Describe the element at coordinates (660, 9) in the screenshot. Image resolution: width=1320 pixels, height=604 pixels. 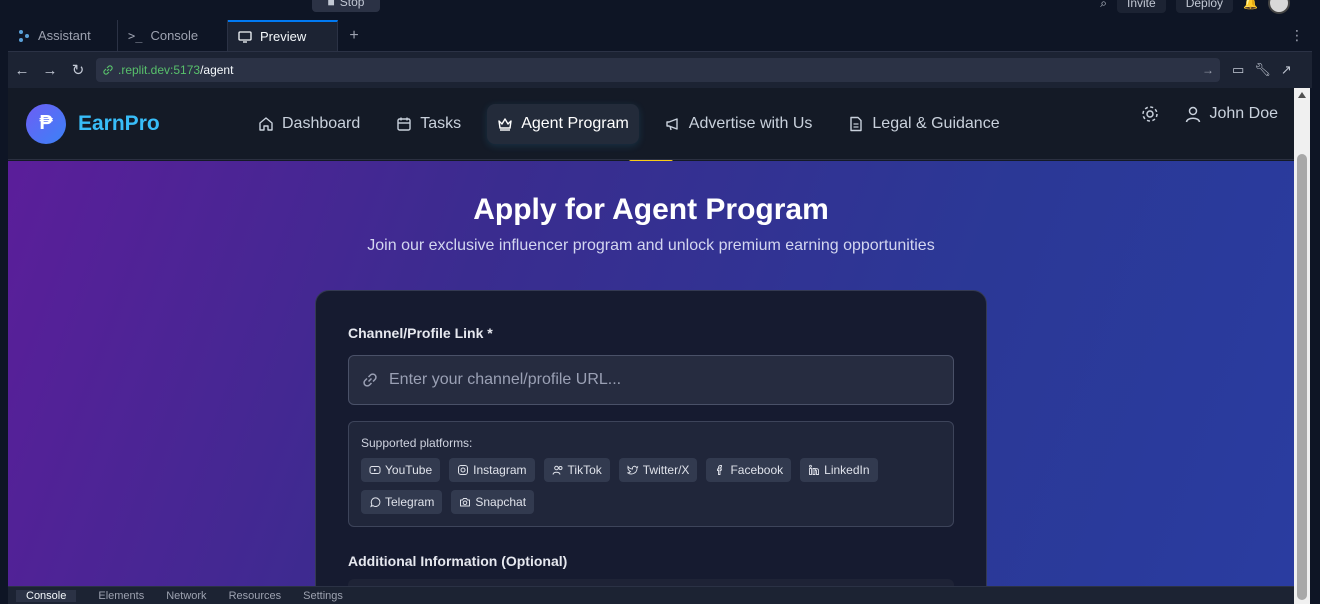
I see `top-strip: ■ Stop ⌕ Invite Deploy 🔔` at that location.